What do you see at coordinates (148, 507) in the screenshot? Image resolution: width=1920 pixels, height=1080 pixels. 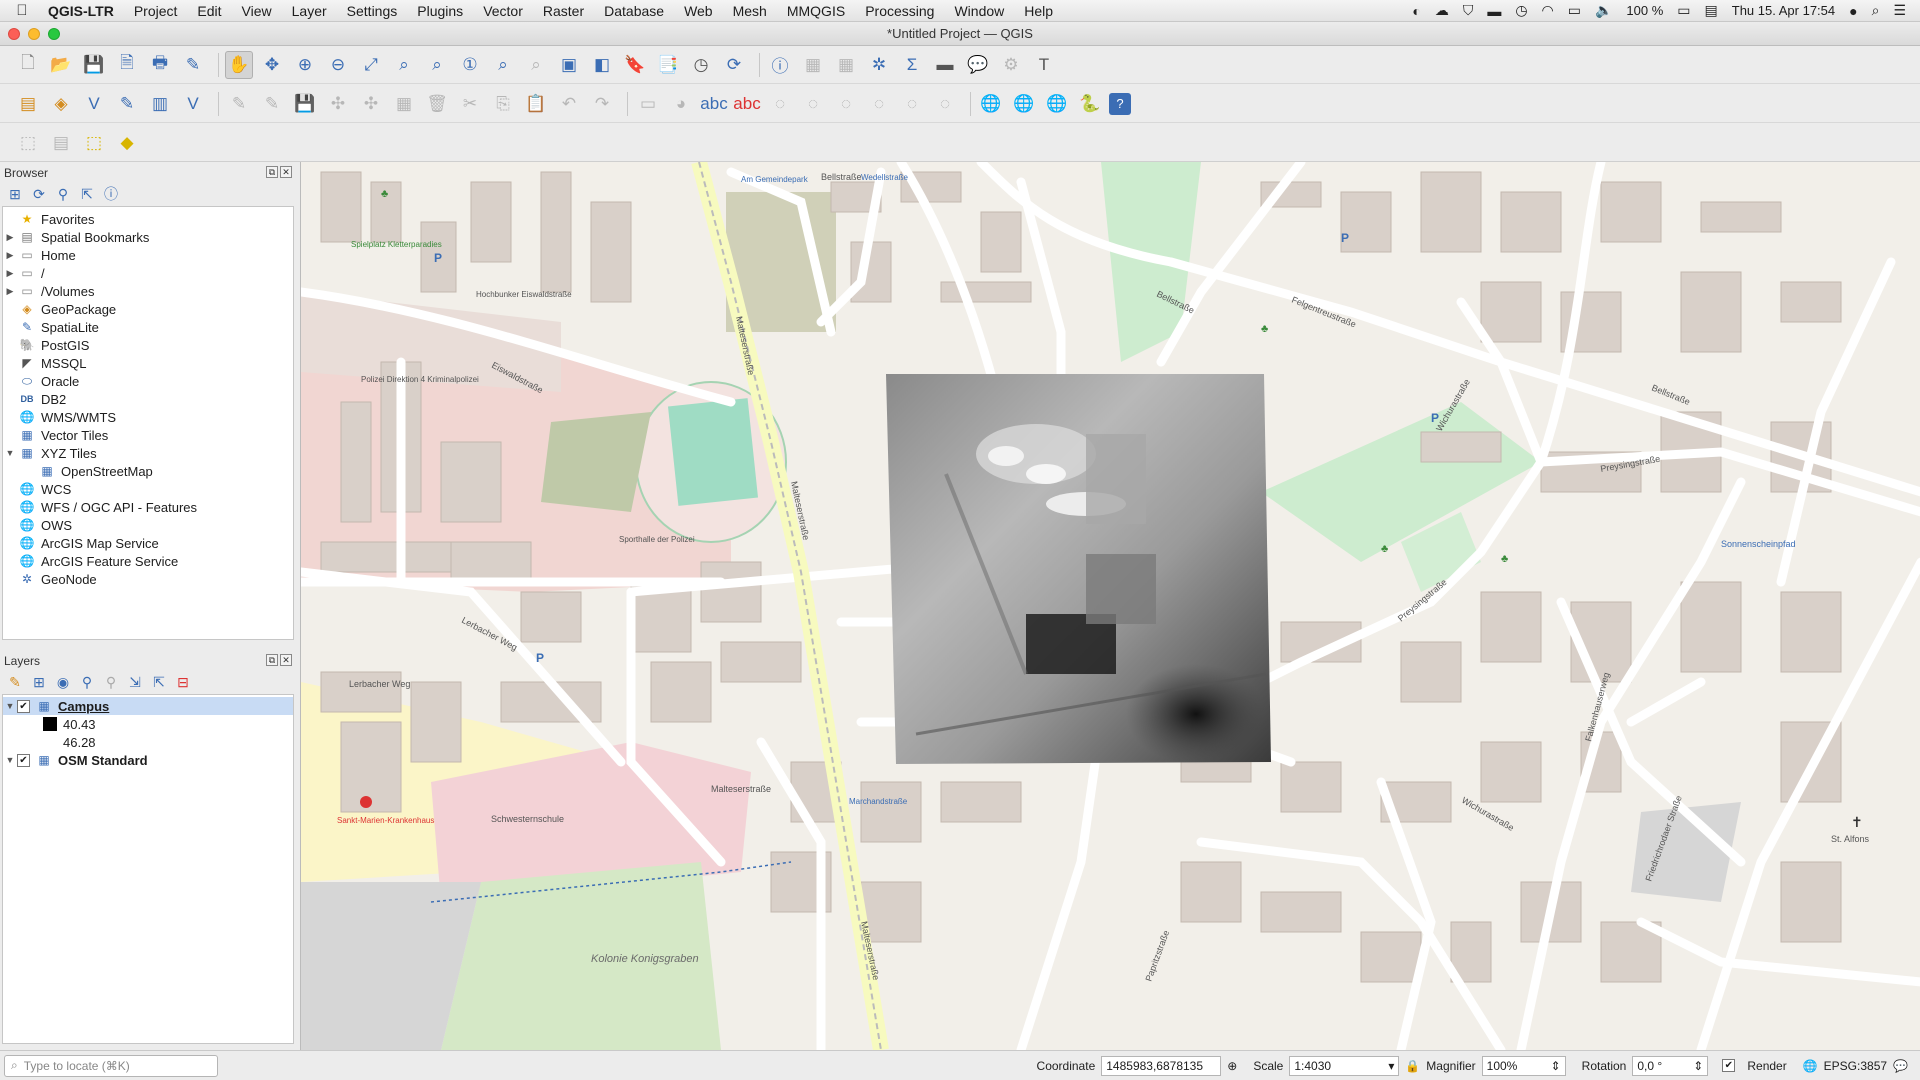 I see `browser-item-wfs: 🌐 WFS / OGC API - Features` at bounding box center [148, 507].